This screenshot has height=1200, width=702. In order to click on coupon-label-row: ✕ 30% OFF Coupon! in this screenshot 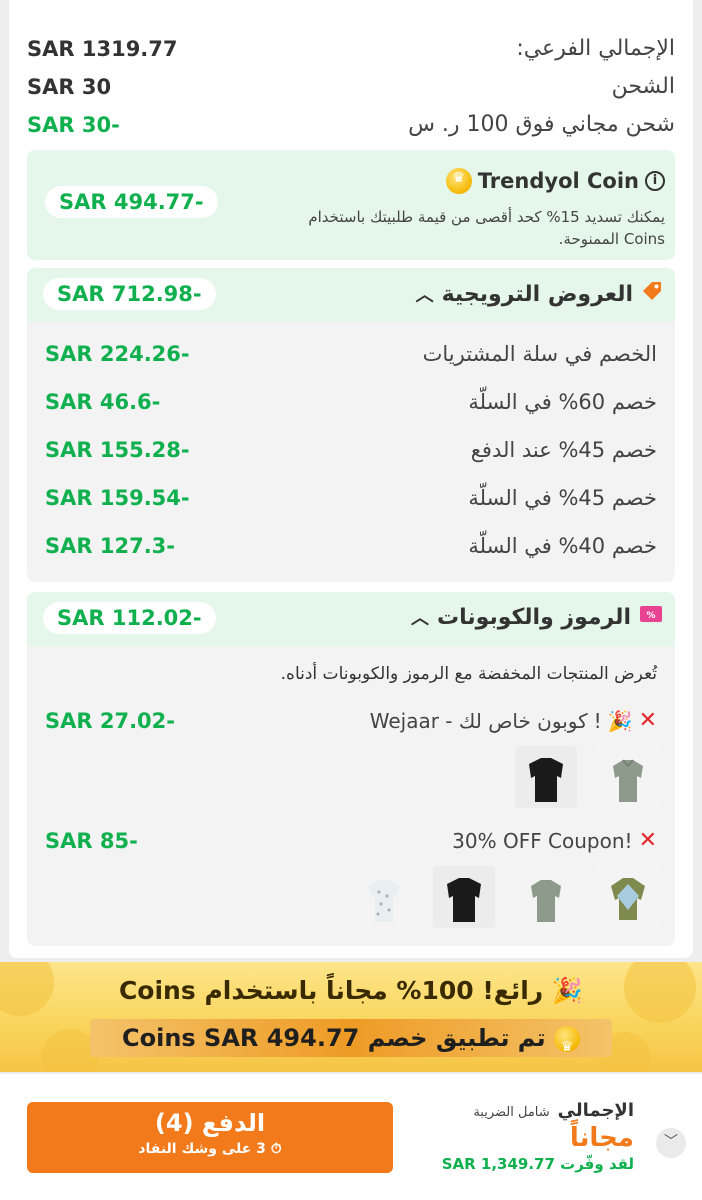, I will do `click(554, 840)`.